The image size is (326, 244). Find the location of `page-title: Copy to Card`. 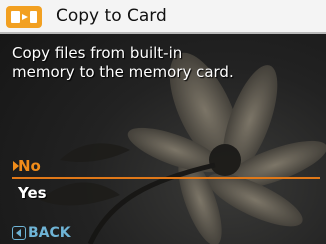

page-title: Copy to Card is located at coordinates (111, 16).